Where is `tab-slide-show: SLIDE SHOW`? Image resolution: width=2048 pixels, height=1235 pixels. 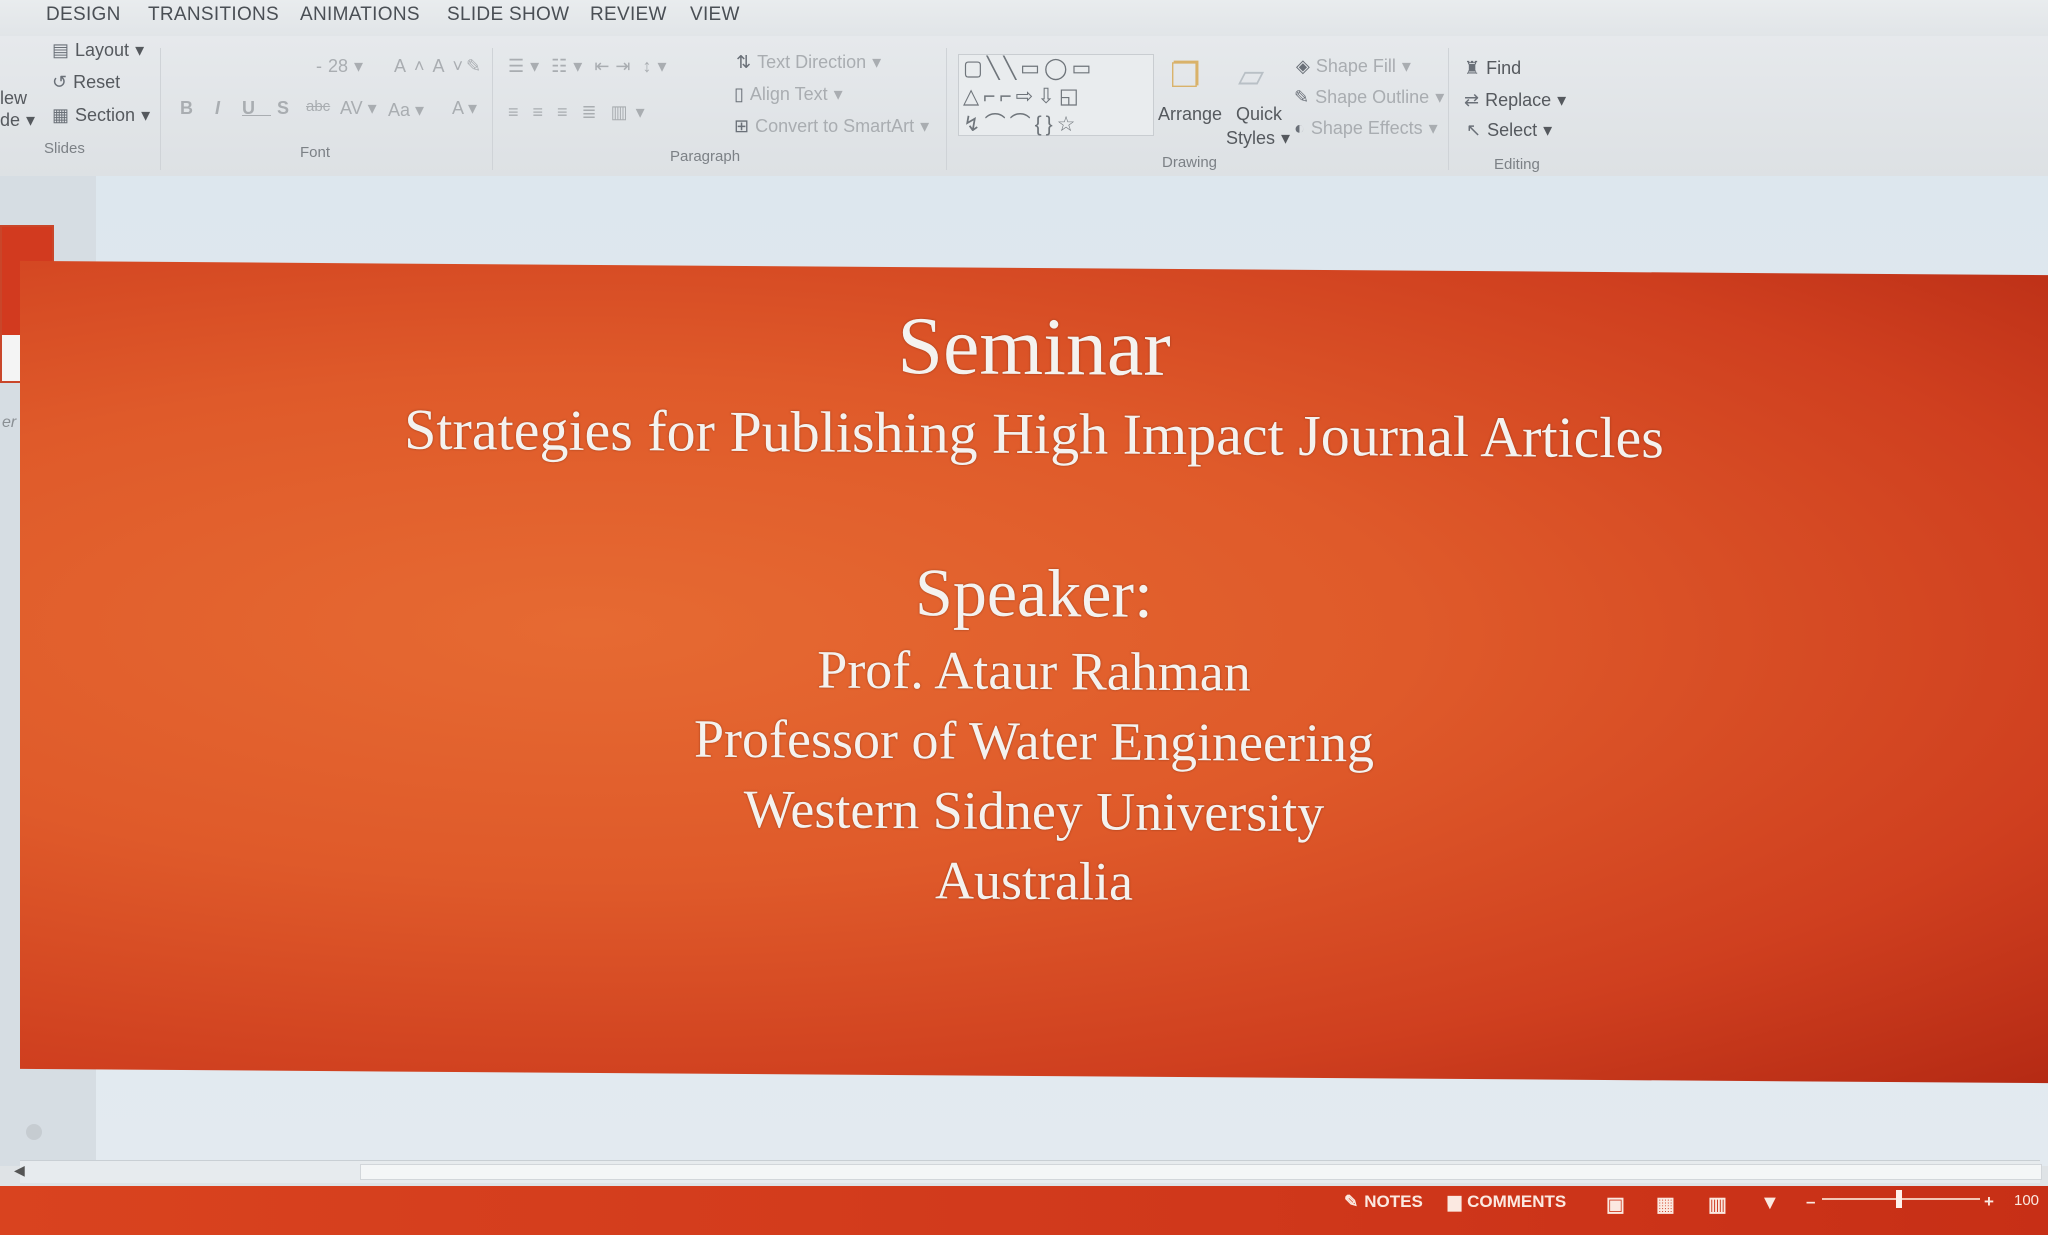
tab-slide-show: SLIDE SHOW is located at coordinates (508, 15).